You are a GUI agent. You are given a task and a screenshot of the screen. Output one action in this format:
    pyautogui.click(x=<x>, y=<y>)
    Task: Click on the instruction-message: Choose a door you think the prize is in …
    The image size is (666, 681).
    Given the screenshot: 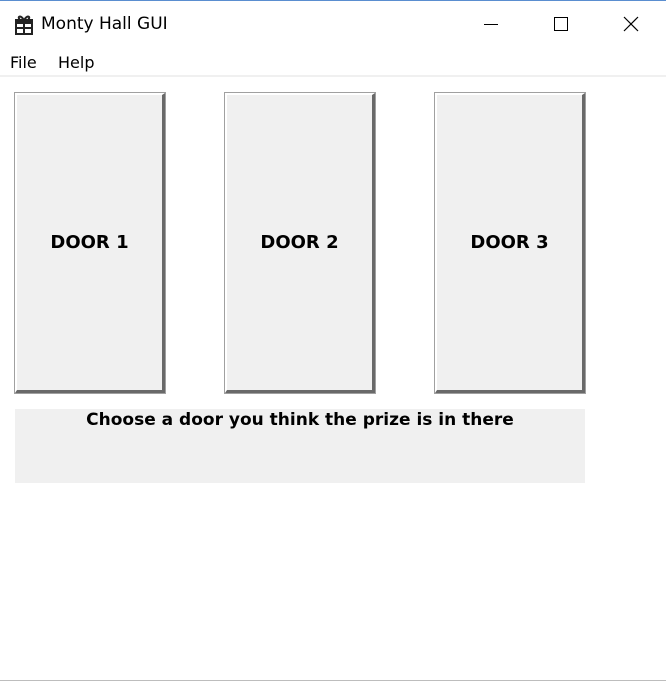 What is the action you would take?
    pyautogui.click(x=300, y=420)
    